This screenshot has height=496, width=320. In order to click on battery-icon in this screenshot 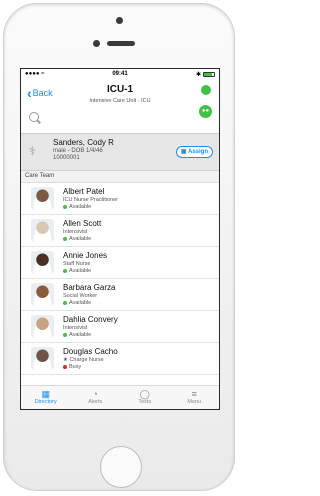, I will do `click(209, 74)`.